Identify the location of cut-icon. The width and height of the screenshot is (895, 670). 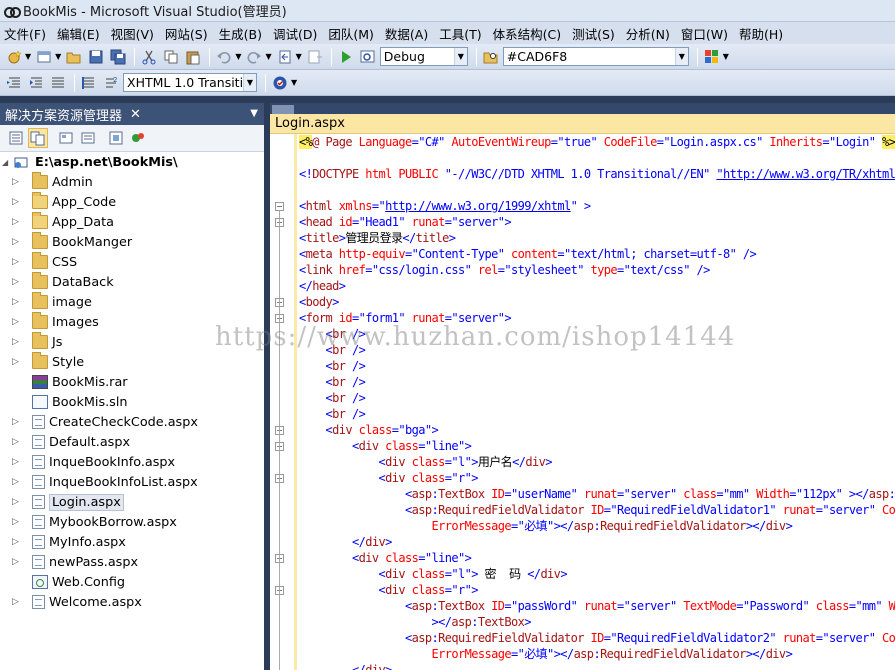
(149, 57).